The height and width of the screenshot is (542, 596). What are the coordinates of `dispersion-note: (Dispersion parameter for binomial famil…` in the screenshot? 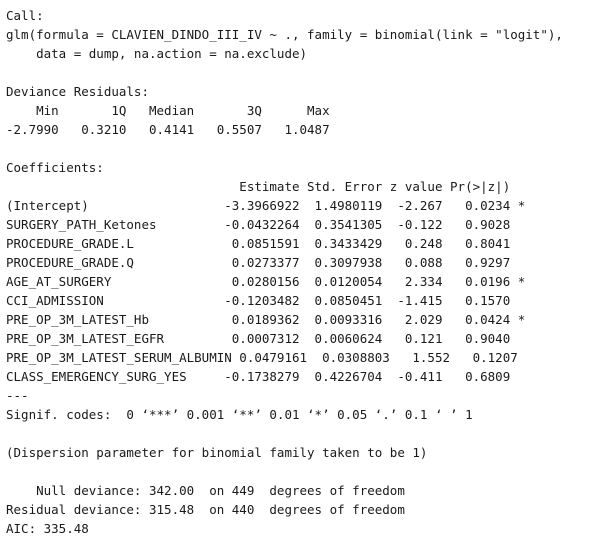 It's located at (217, 452).